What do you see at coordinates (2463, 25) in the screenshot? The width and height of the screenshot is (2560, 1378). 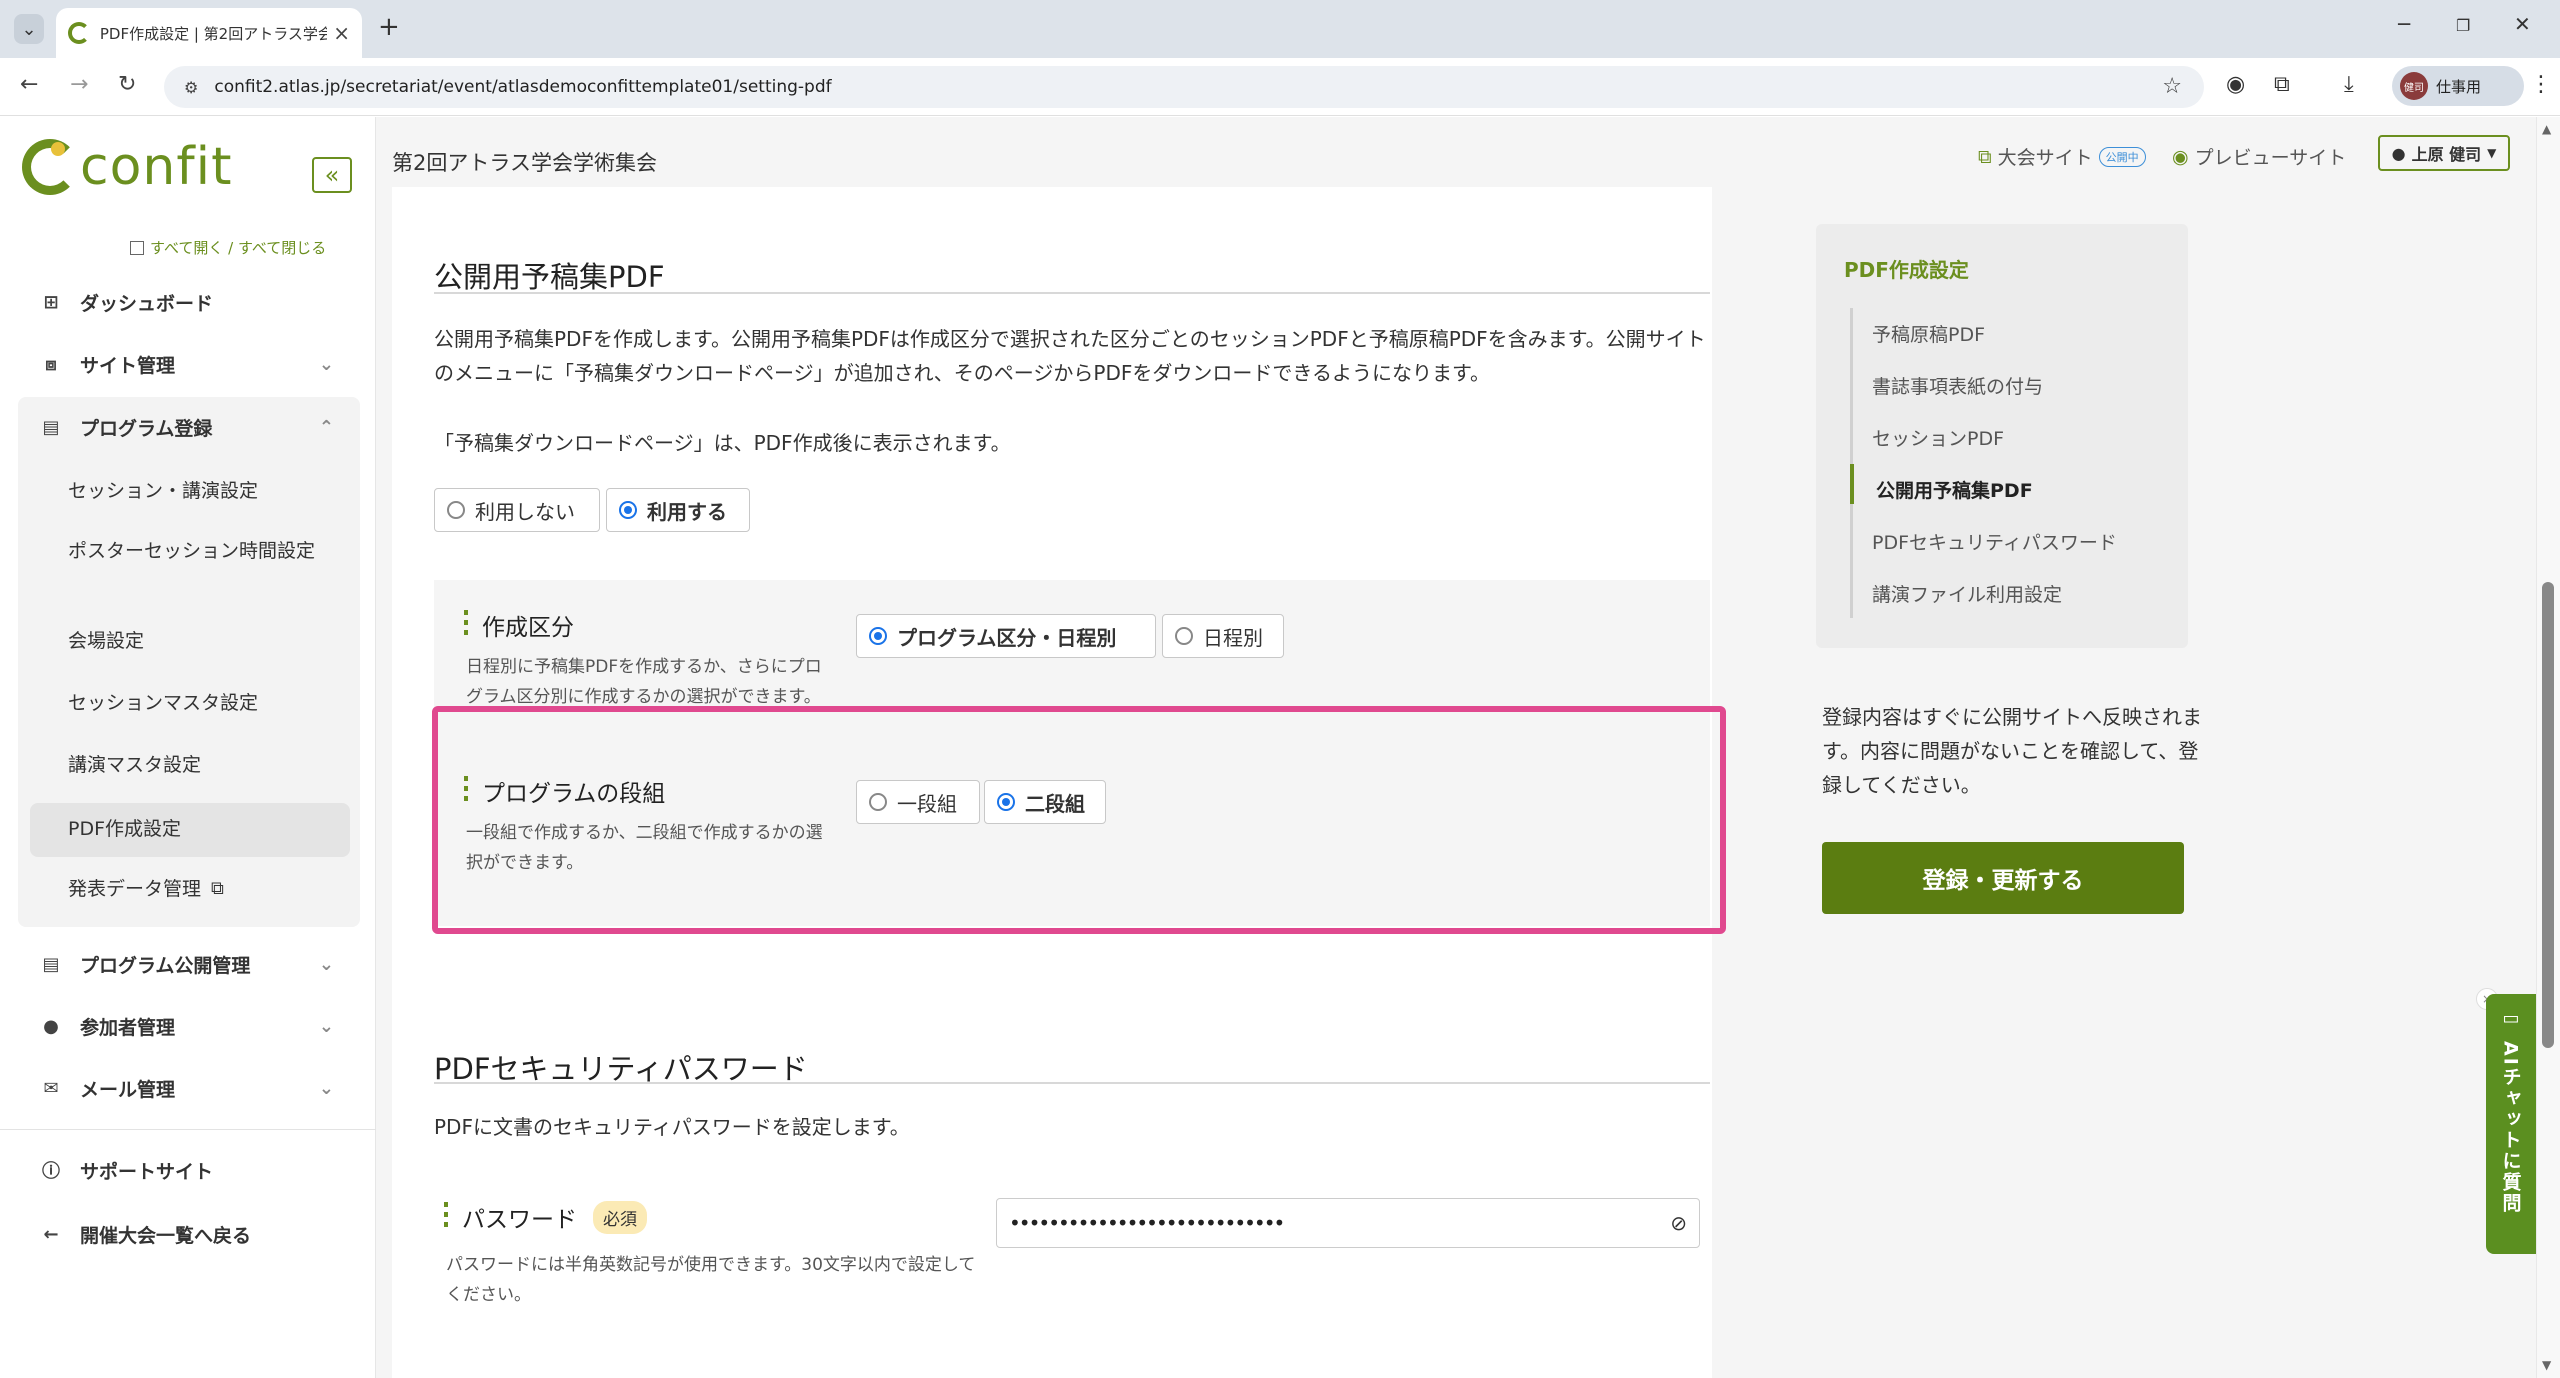 I see `restore-icon: ❐` at bounding box center [2463, 25].